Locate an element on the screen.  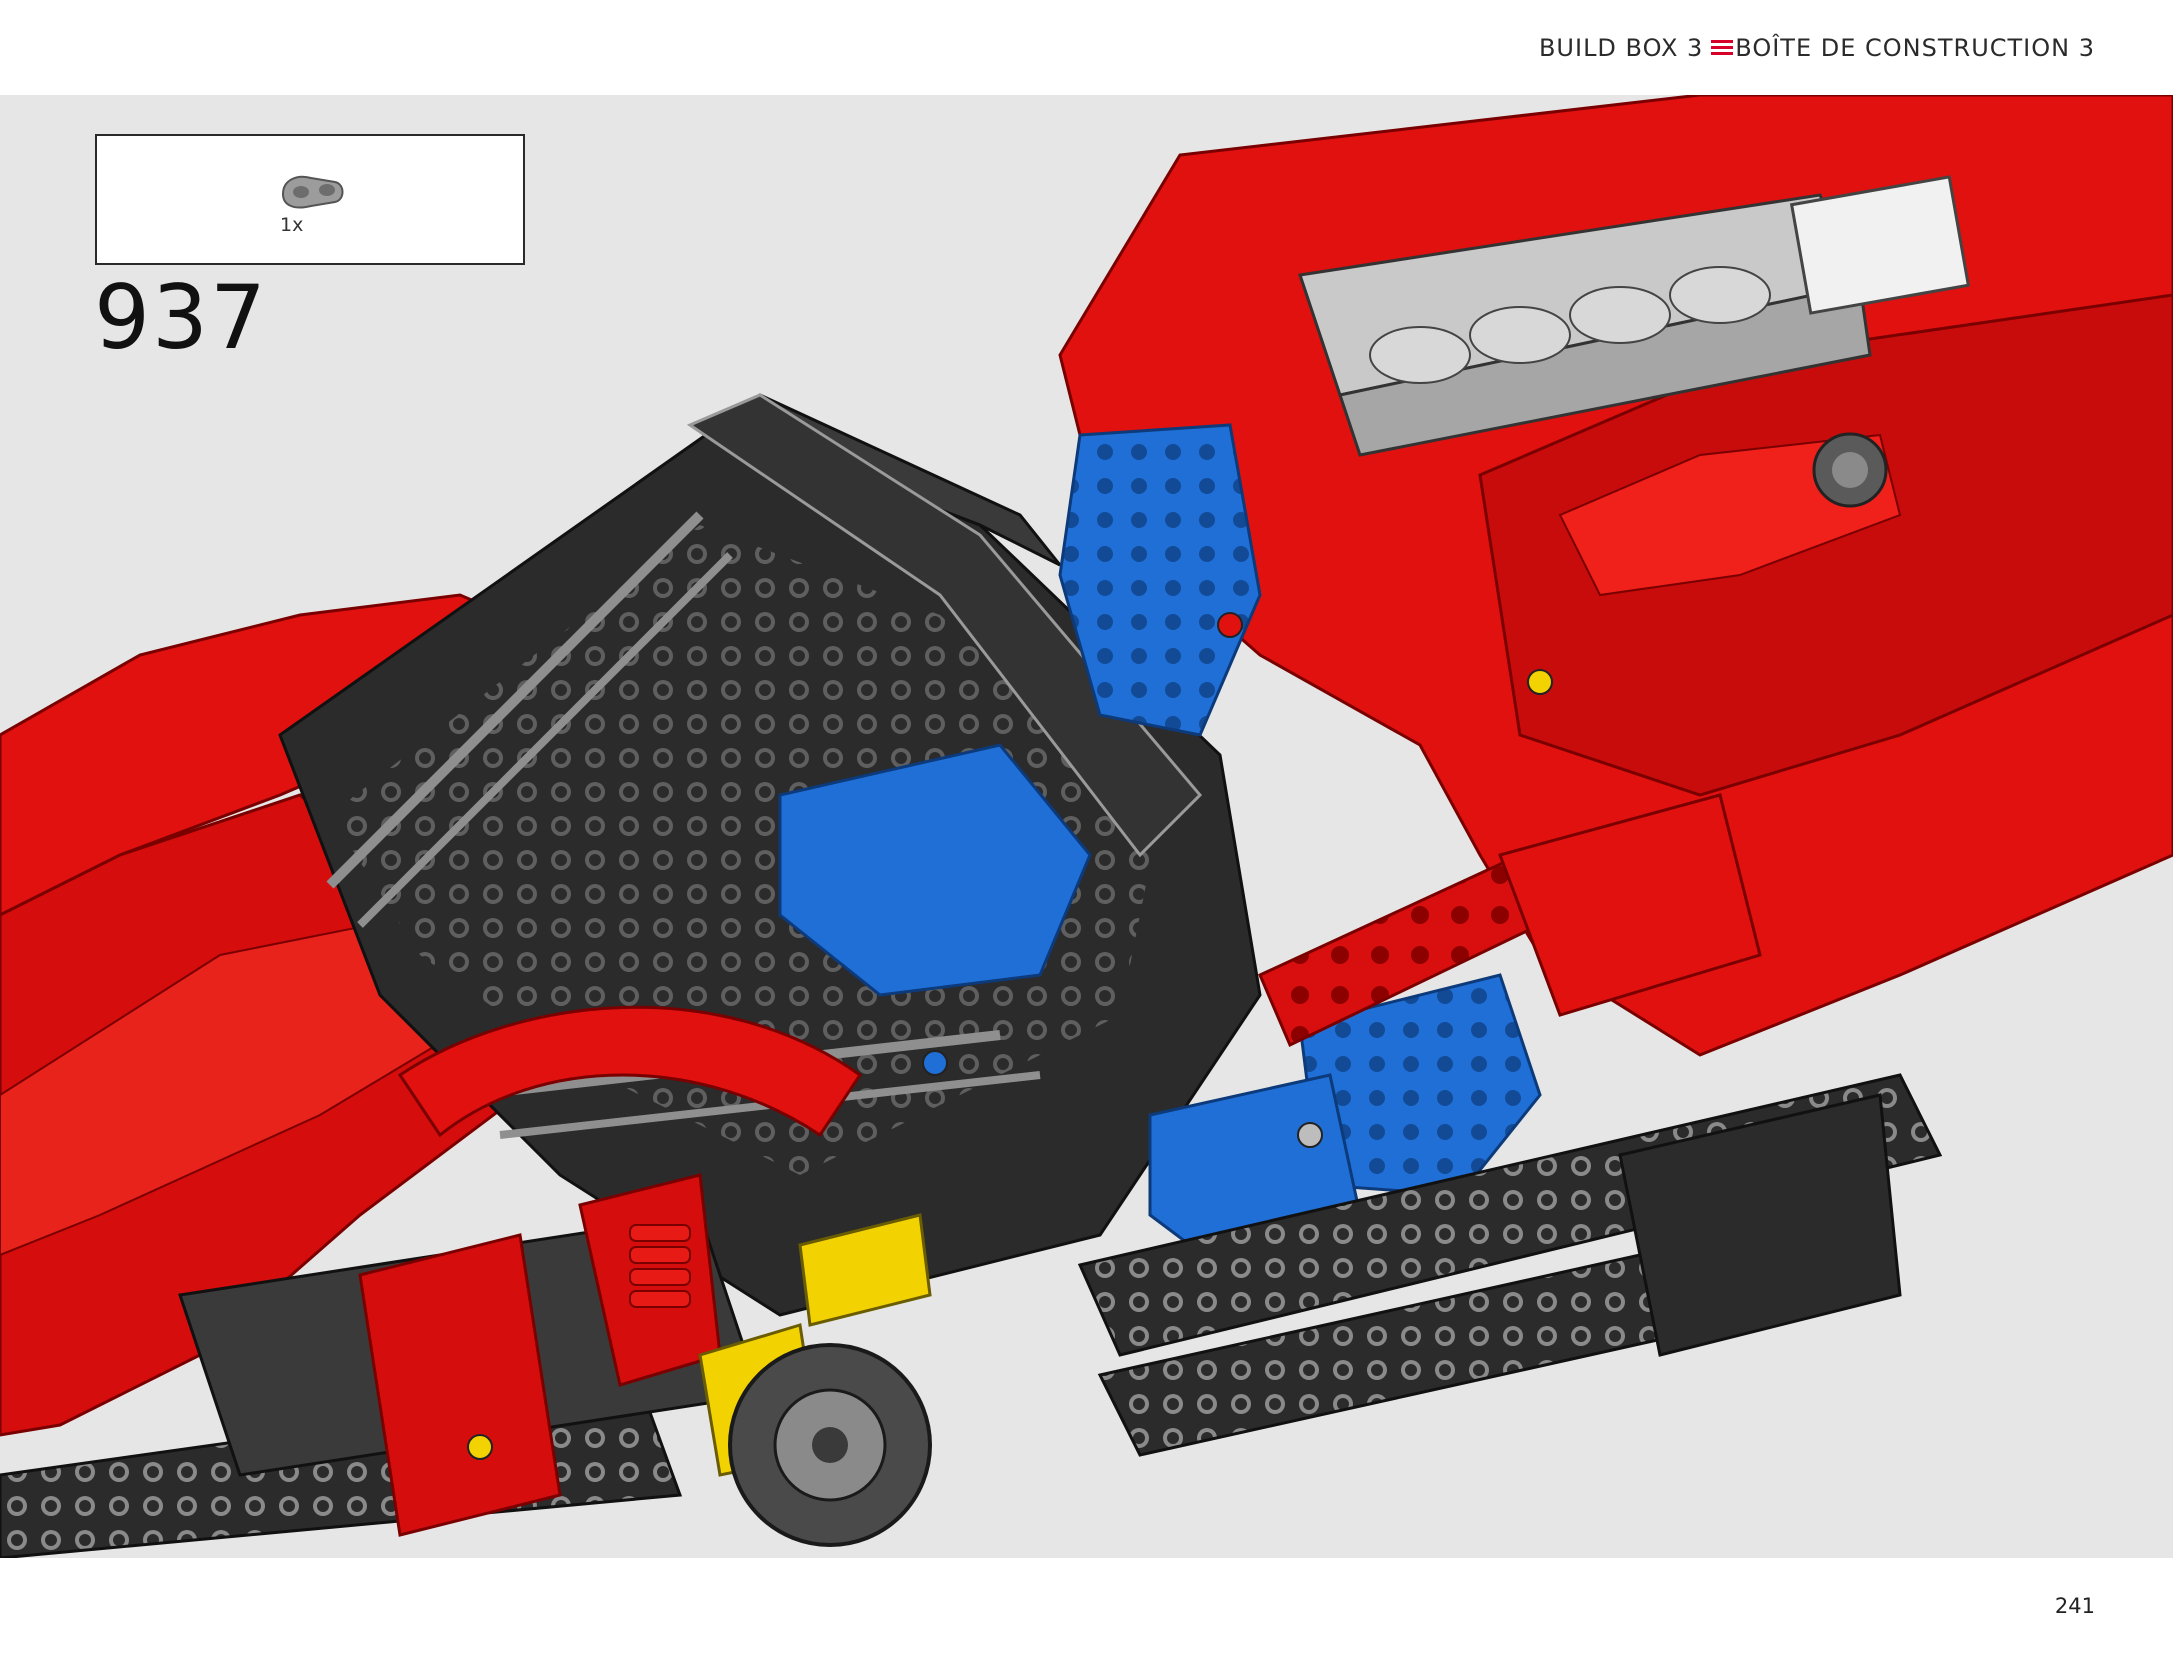
build-box-label: BUILD BOX 3 BOÎTE DE CONSTRUCTION 3 is located at coordinates (1817, 48).